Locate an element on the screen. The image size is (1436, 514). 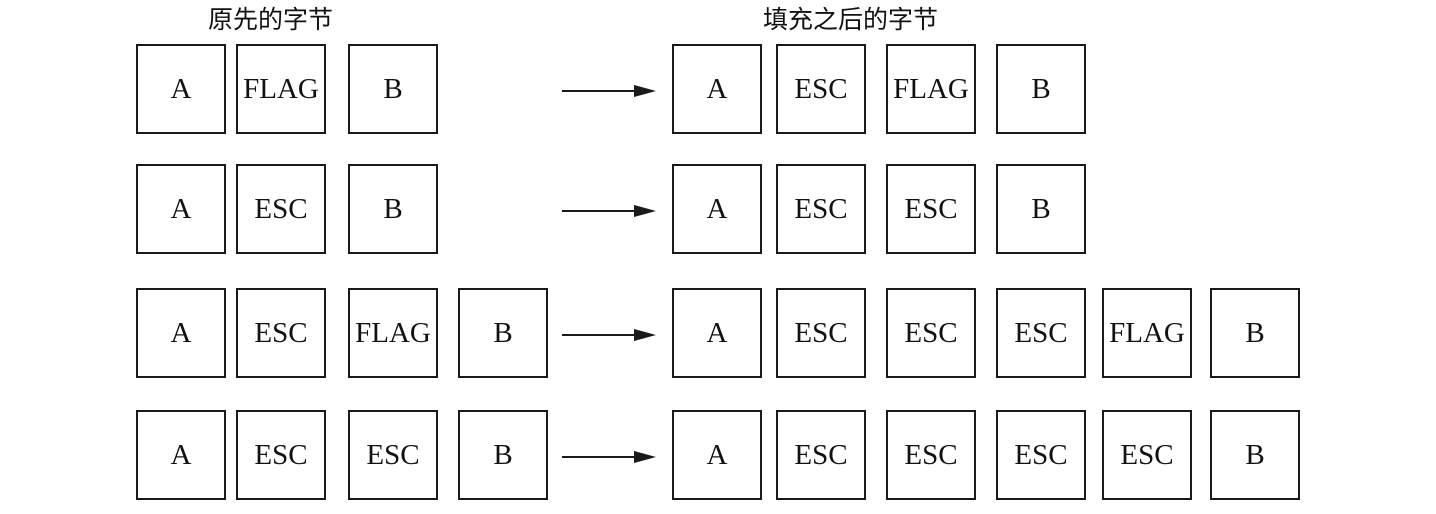
stuffed-bytes-heading: 填充之后的字节 is located at coordinates (851, 19).